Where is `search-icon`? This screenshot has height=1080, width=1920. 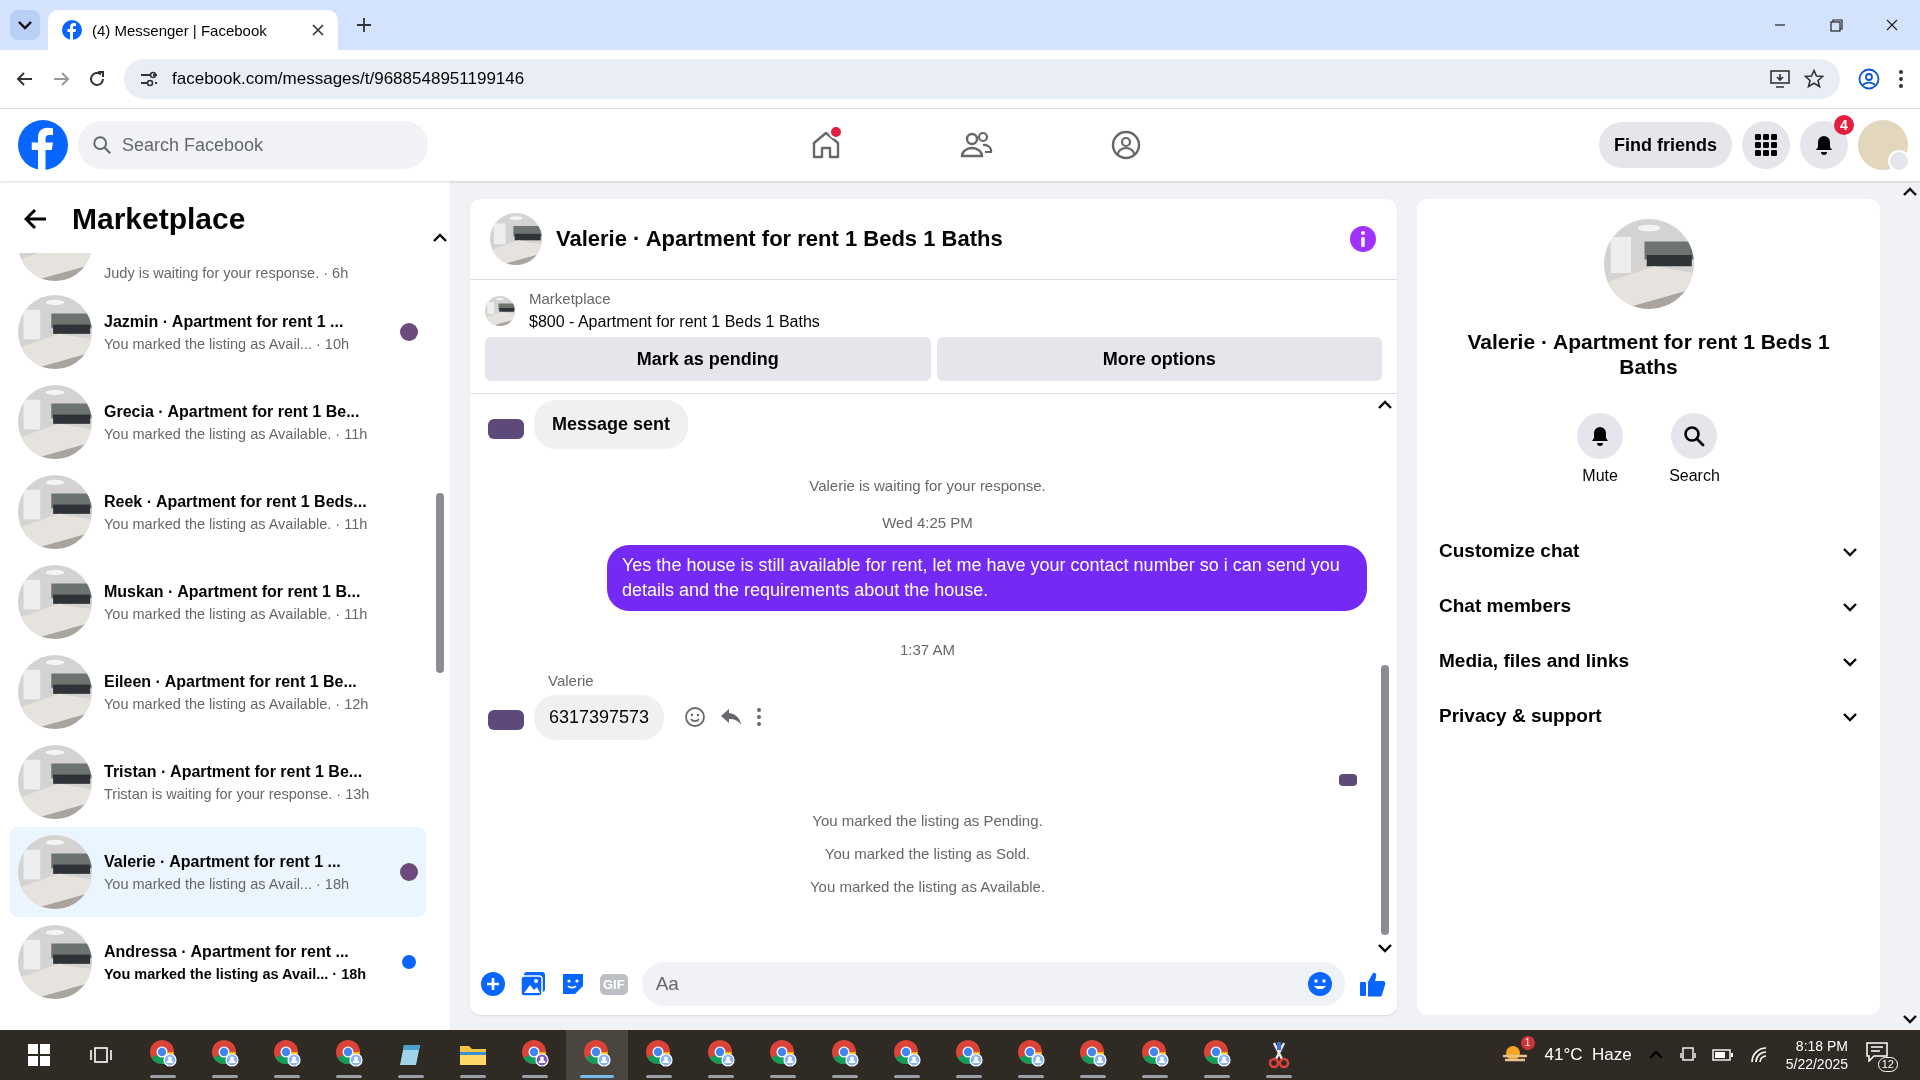 search-icon is located at coordinates (1694, 436).